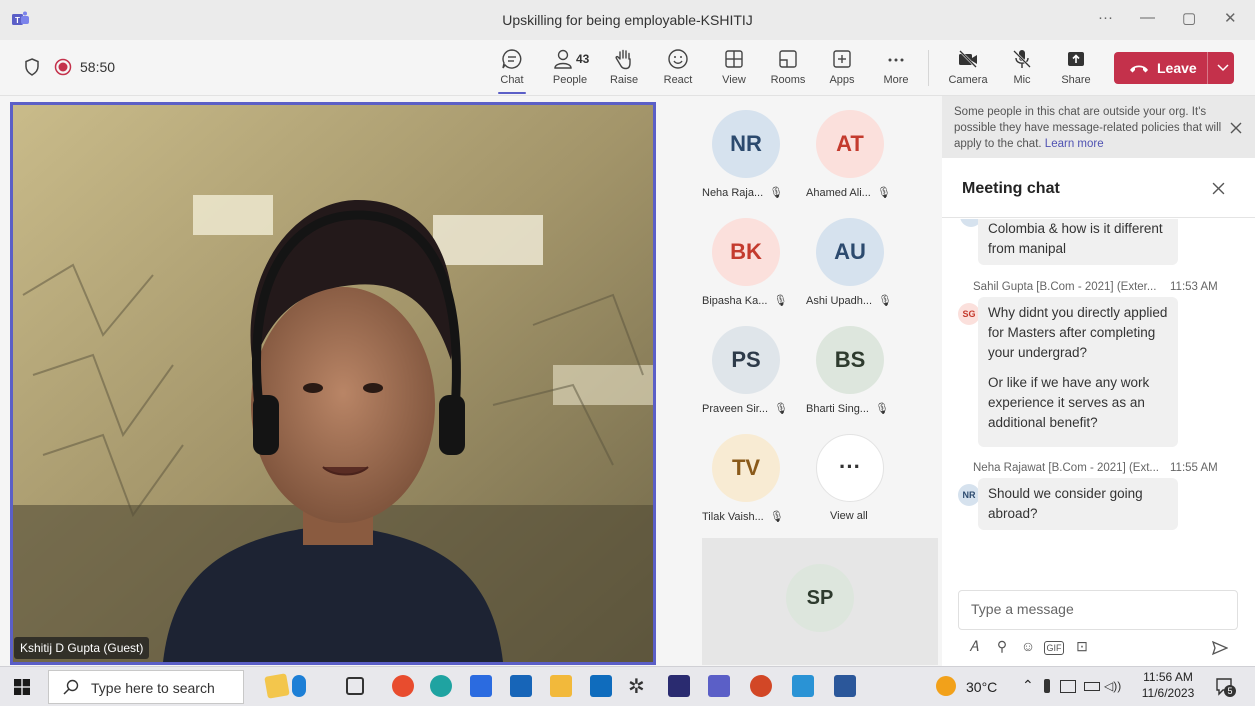  Describe the element at coordinates (82, 648) in the screenshot. I see `speaker-name-badge: Kshitij D Gupta (Guest)` at that location.